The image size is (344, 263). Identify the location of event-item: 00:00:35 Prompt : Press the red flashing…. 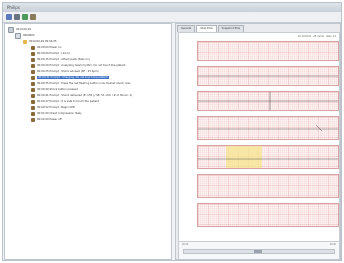
(81, 83).